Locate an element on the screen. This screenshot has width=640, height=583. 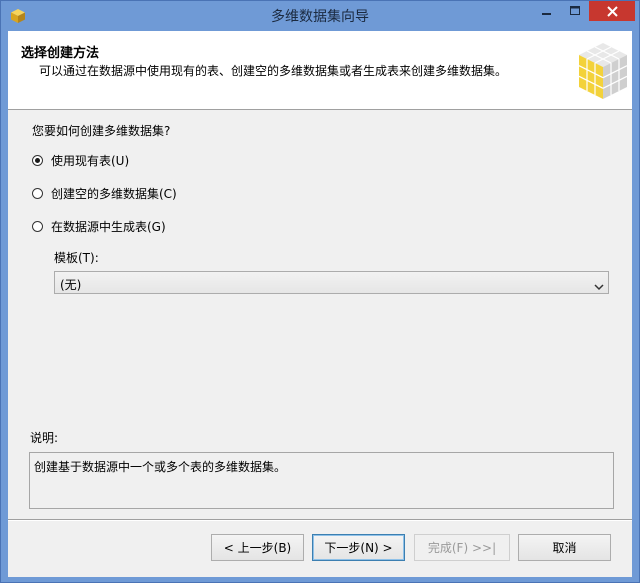
cube-banner-icon is located at coordinates (603, 73).